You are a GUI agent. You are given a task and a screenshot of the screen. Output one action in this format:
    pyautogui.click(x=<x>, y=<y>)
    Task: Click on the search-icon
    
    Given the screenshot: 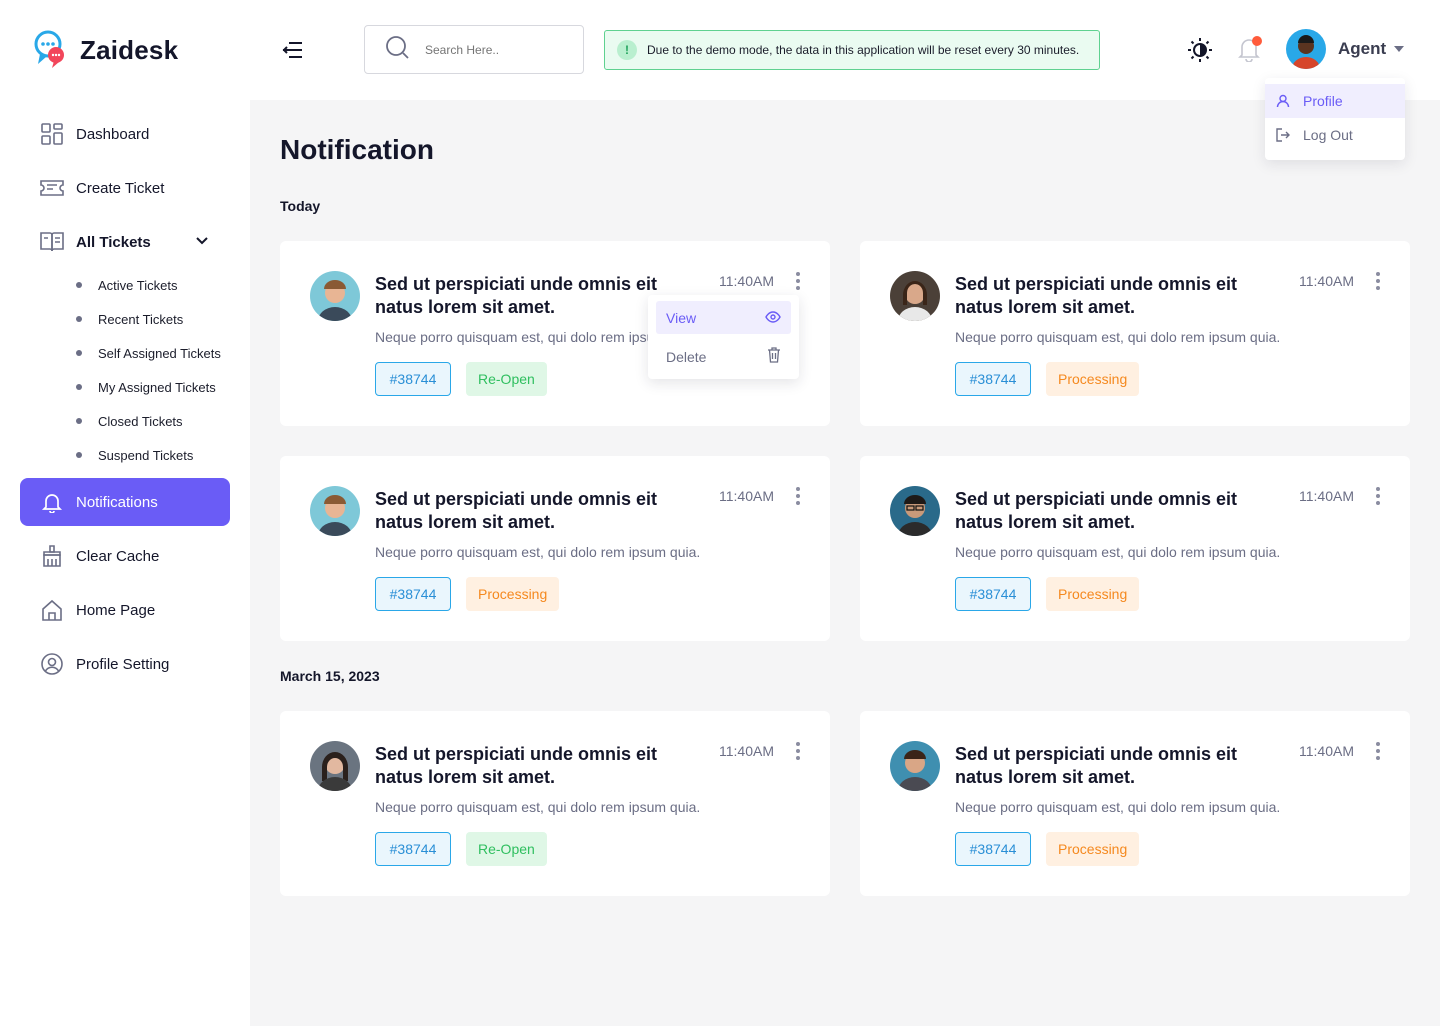 What is the action you would take?
    pyautogui.click(x=397, y=49)
    